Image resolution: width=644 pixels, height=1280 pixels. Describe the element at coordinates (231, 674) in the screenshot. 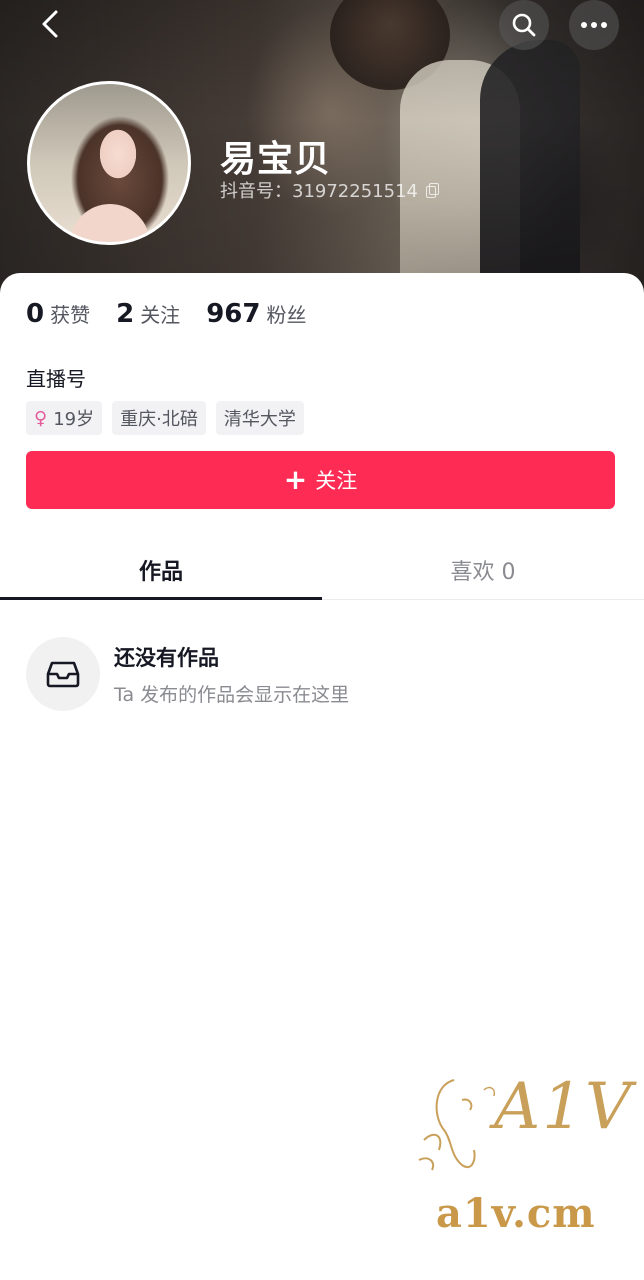

I see `empty-state-text: 还没有作品 Ta 发布的作品会显示在这里` at that location.